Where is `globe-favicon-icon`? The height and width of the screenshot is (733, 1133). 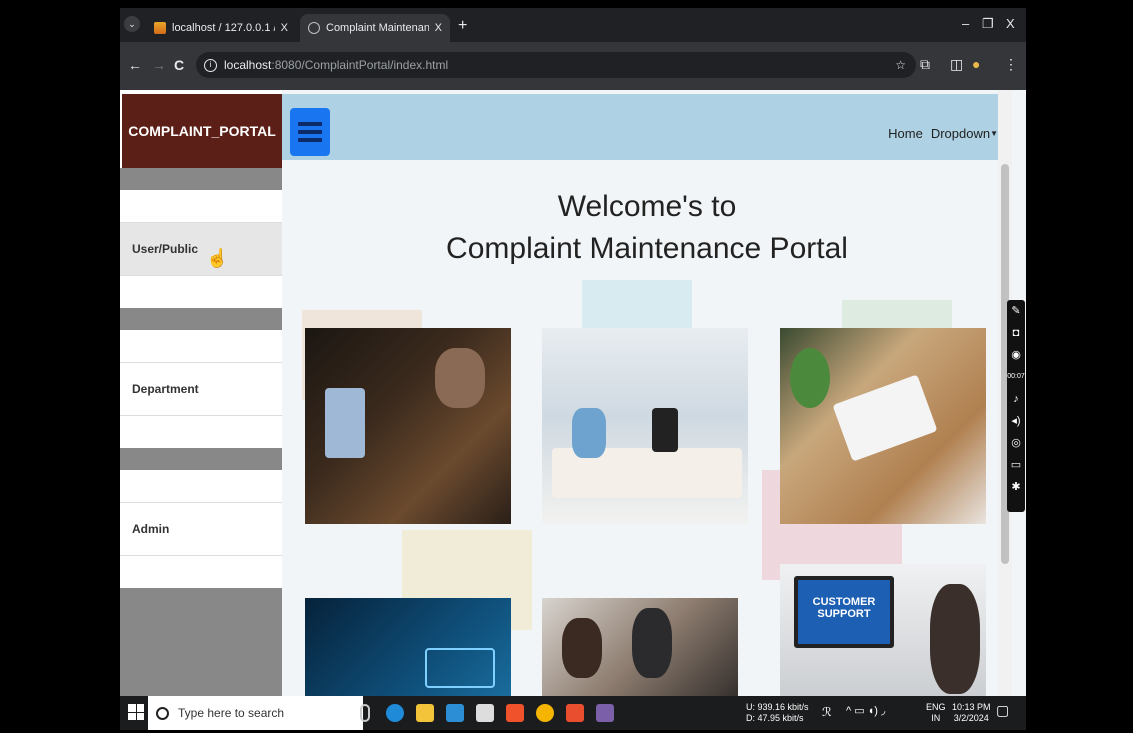 globe-favicon-icon is located at coordinates (314, 28).